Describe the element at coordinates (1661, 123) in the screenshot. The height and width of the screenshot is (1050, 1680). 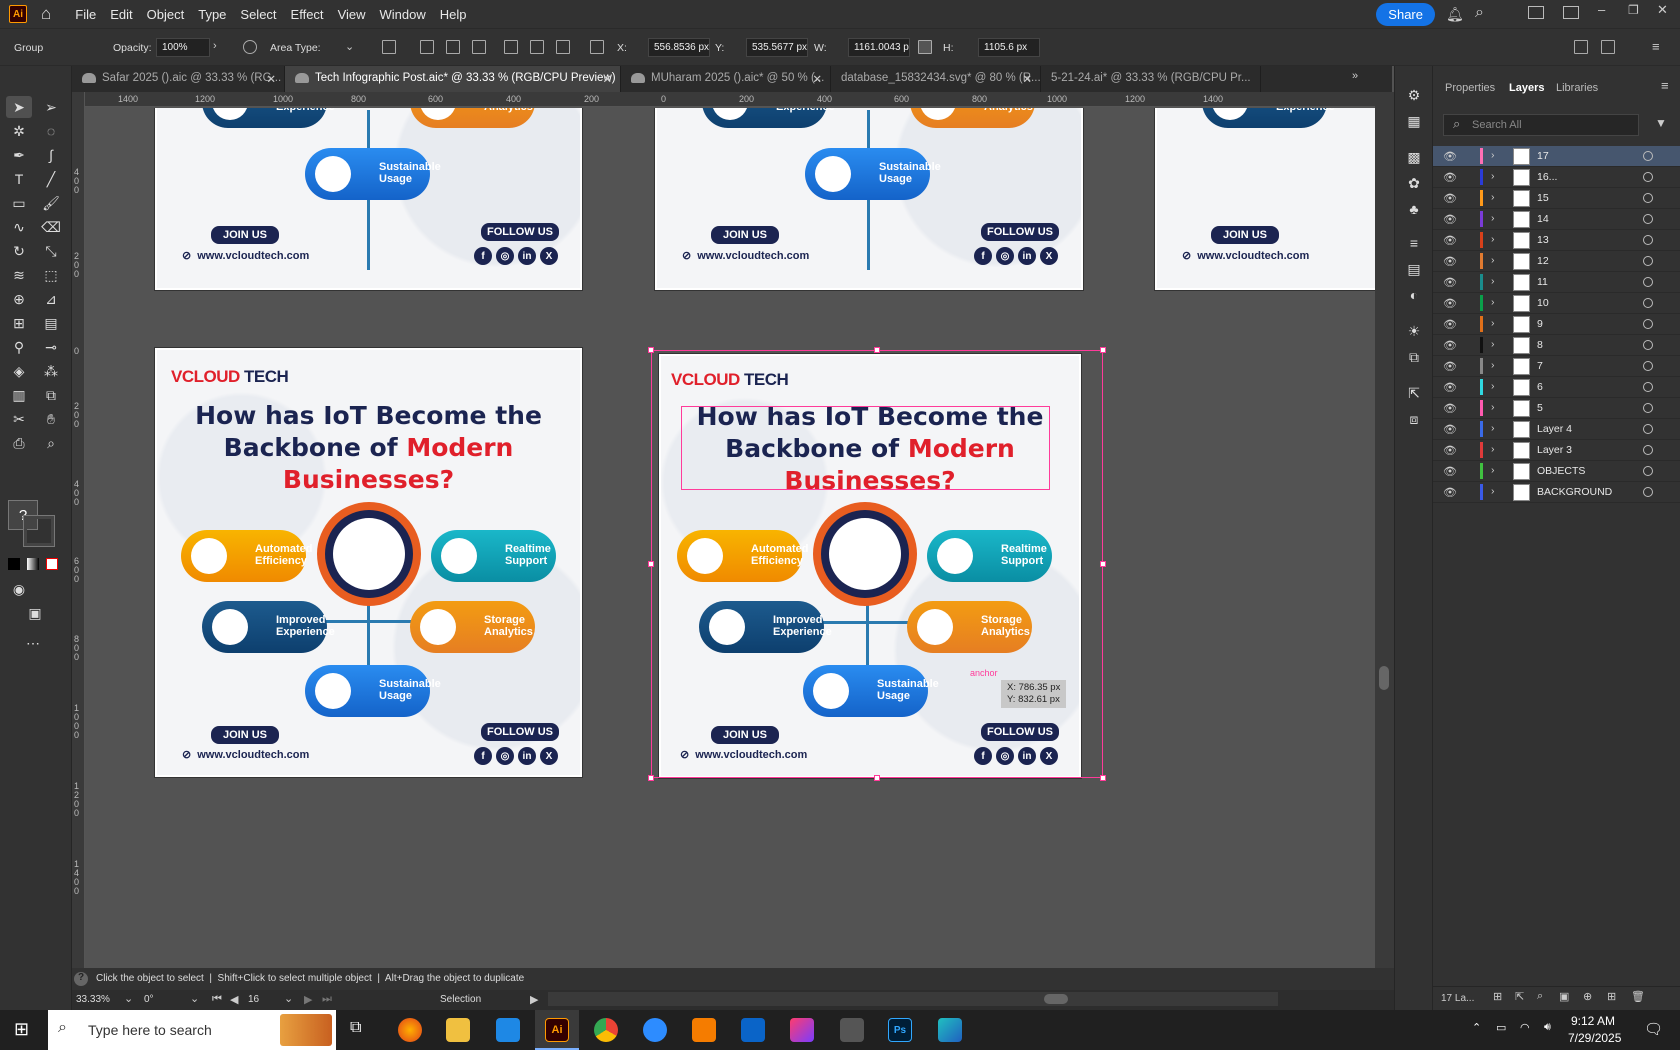
I see `filter-icon: ▼` at that location.